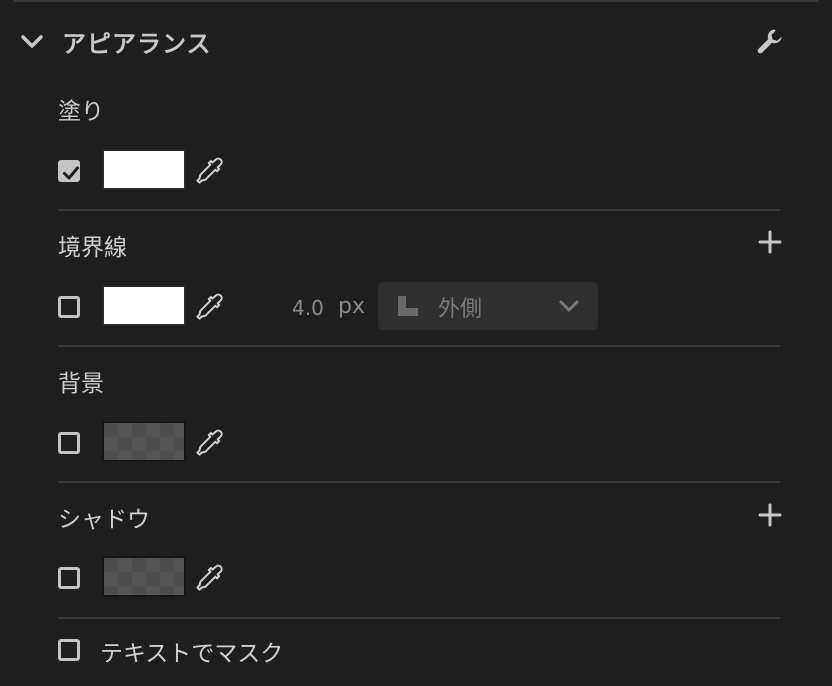 This screenshot has width=832, height=686. I want to click on background-label: 背景, so click(81, 384).